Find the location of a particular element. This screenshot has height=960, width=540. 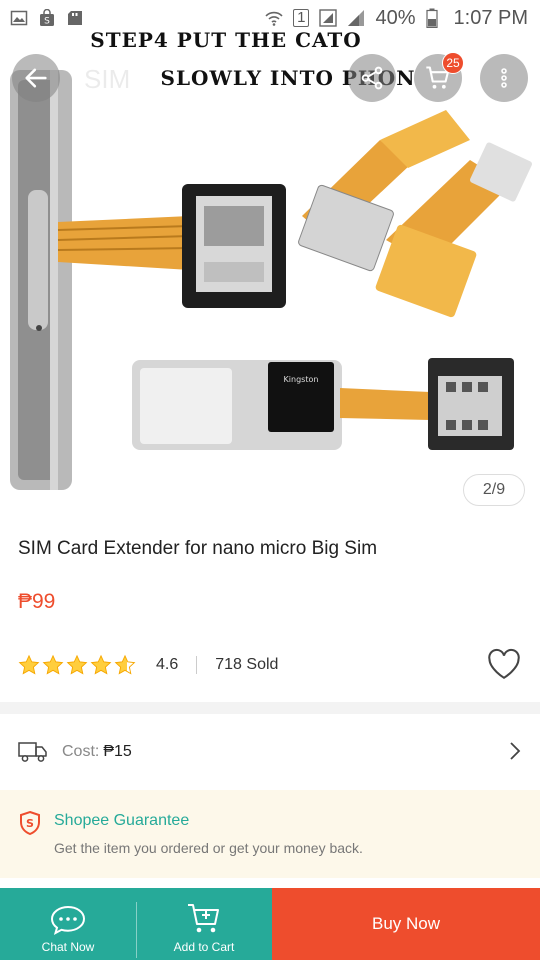

rating-row: 4.6 718 Sold is located at coordinates (270, 664).